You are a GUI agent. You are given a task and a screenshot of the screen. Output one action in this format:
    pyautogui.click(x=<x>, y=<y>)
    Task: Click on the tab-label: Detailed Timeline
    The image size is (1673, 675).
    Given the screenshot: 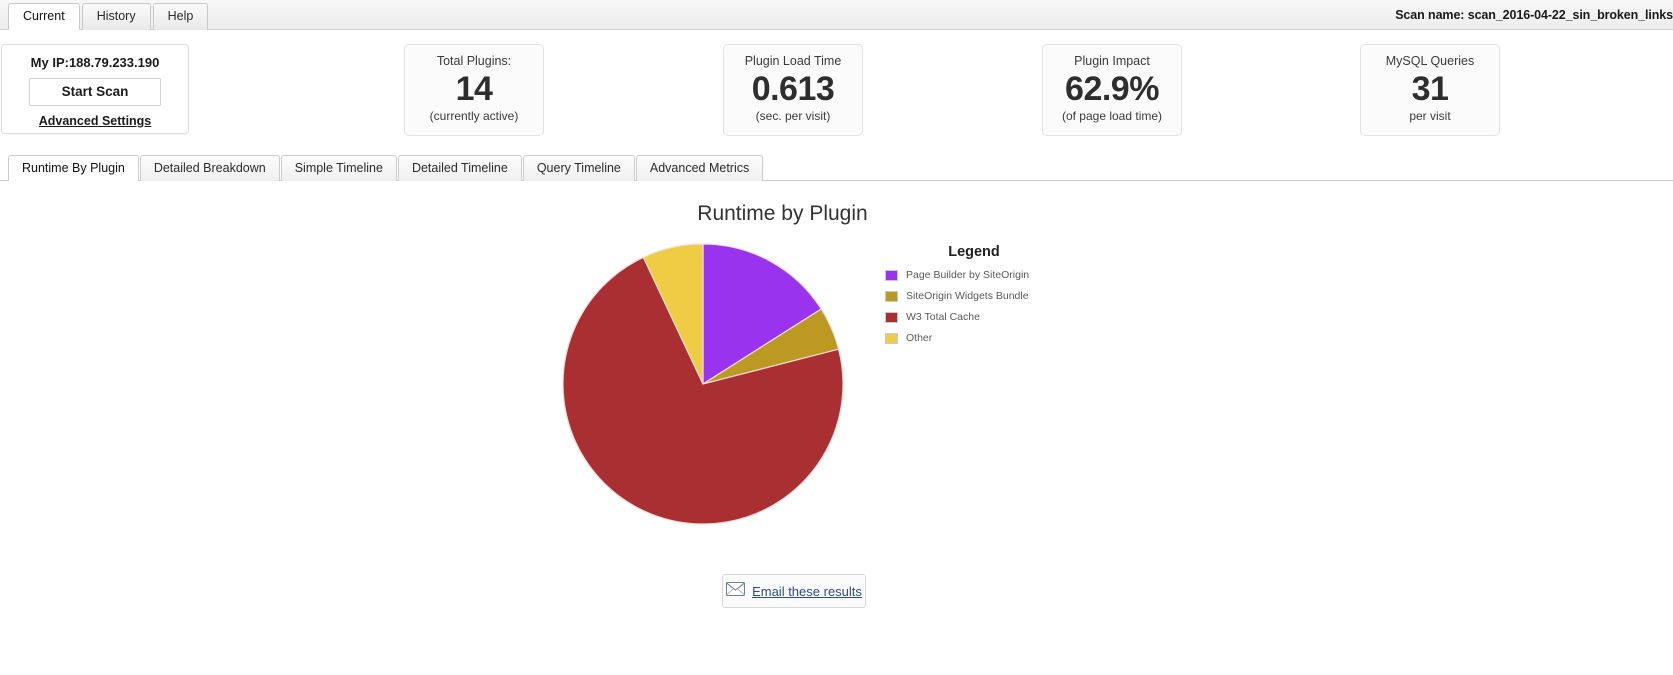 What is the action you would take?
    pyautogui.click(x=459, y=168)
    